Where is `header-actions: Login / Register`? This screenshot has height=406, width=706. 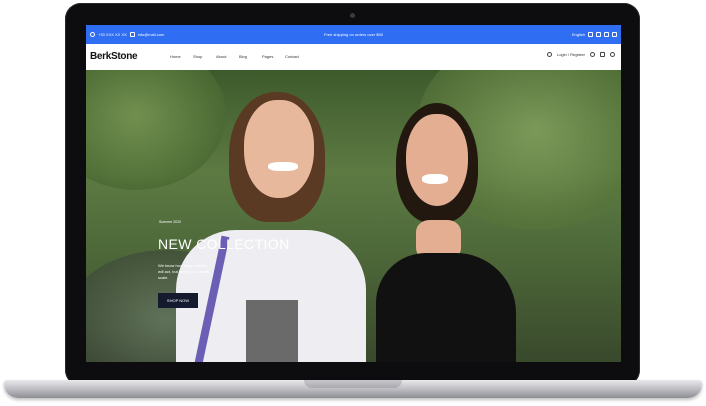 header-actions: Login / Register is located at coordinates (580, 54).